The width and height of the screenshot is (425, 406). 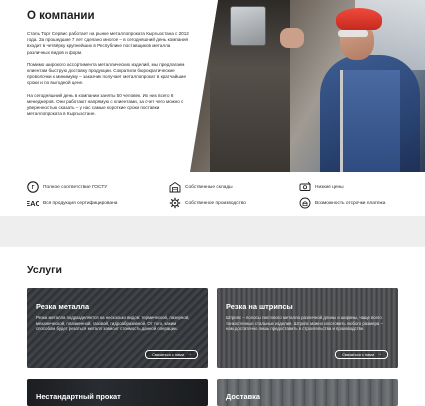 What do you see at coordinates (248, 26) in the screenshot?
I see `photo-control-panel` at bounding box center [248, 26].